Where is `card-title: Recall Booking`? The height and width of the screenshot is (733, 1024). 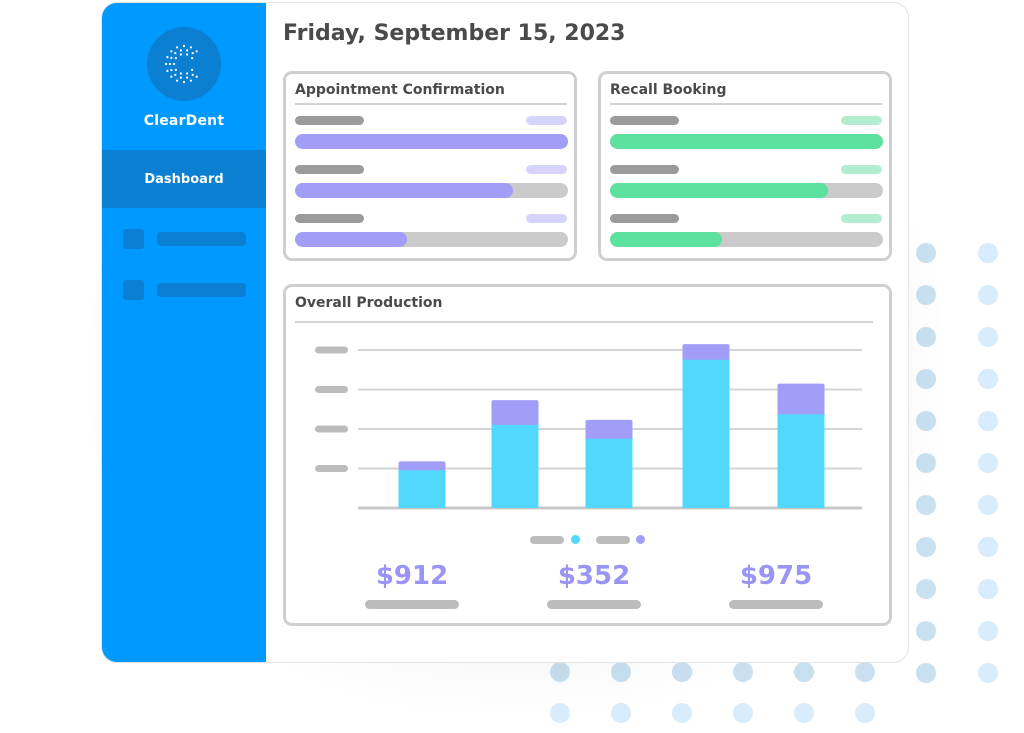
card-title: Recall Booking is located at coordinates (668, 90).